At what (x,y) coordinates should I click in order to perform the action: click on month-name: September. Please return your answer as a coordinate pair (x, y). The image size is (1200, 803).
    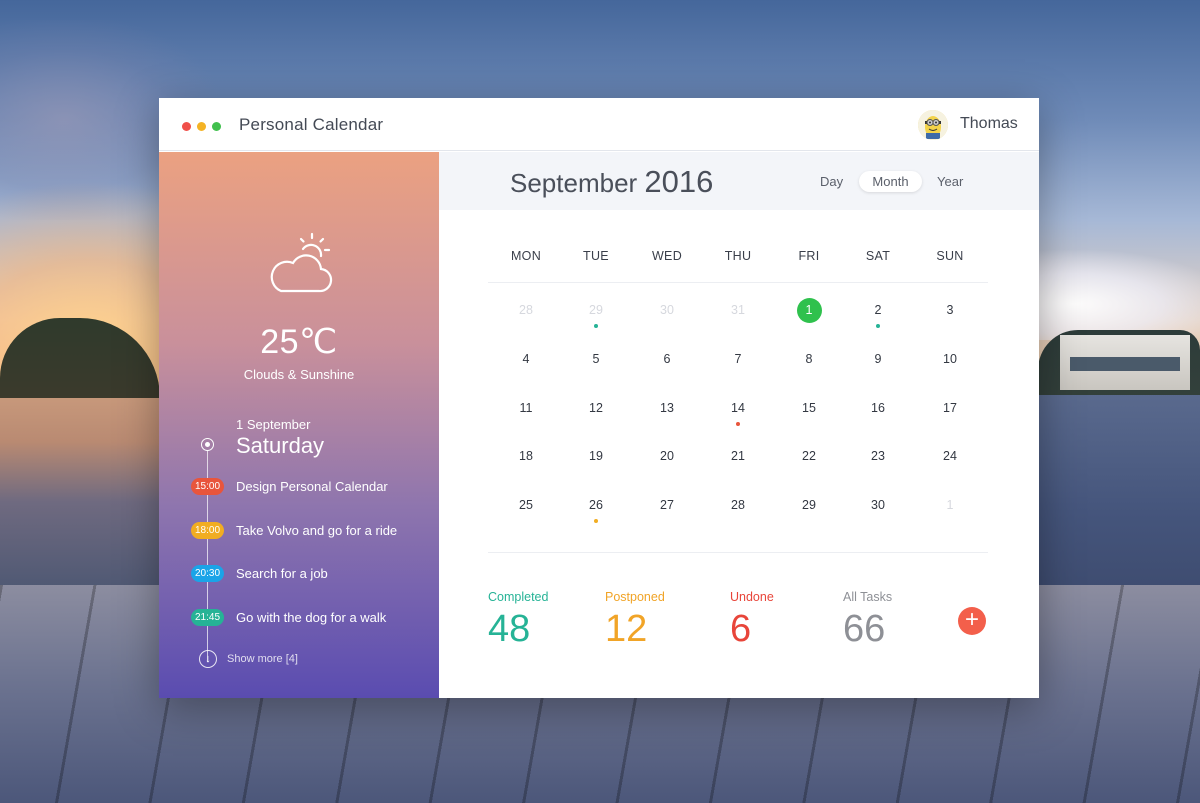
    Looking at the image, I should click on (574, 183).